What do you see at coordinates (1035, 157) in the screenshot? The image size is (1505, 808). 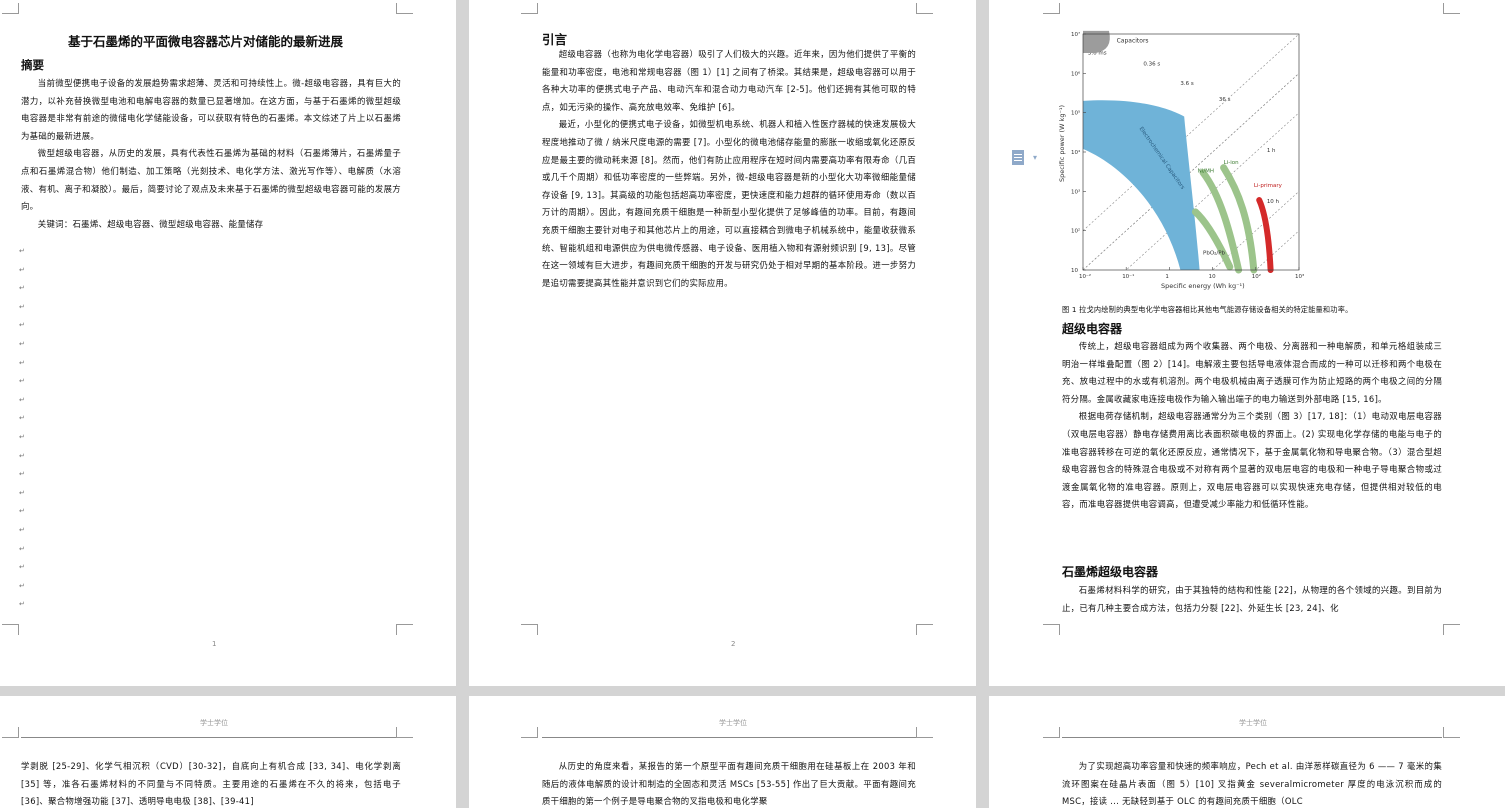 I see `chevron-down-icon: ▾` at bounding box center [1035, 157].